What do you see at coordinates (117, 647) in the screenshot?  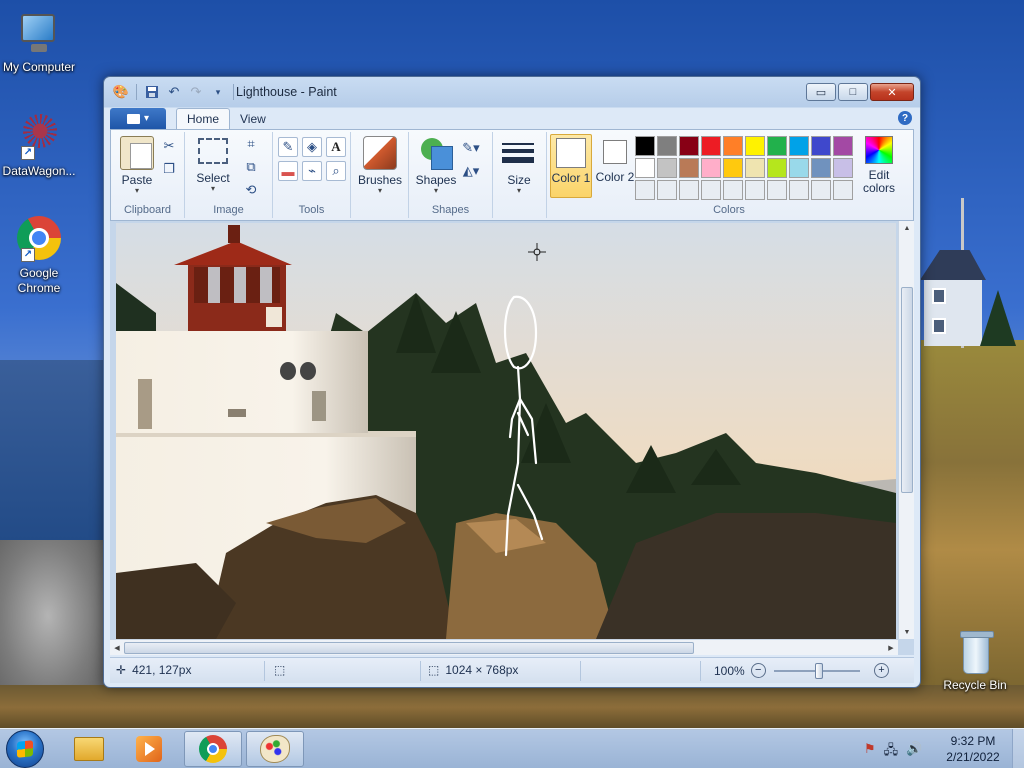 I see `scroll-left-icon: ◀` at bounding box center [117, 647].